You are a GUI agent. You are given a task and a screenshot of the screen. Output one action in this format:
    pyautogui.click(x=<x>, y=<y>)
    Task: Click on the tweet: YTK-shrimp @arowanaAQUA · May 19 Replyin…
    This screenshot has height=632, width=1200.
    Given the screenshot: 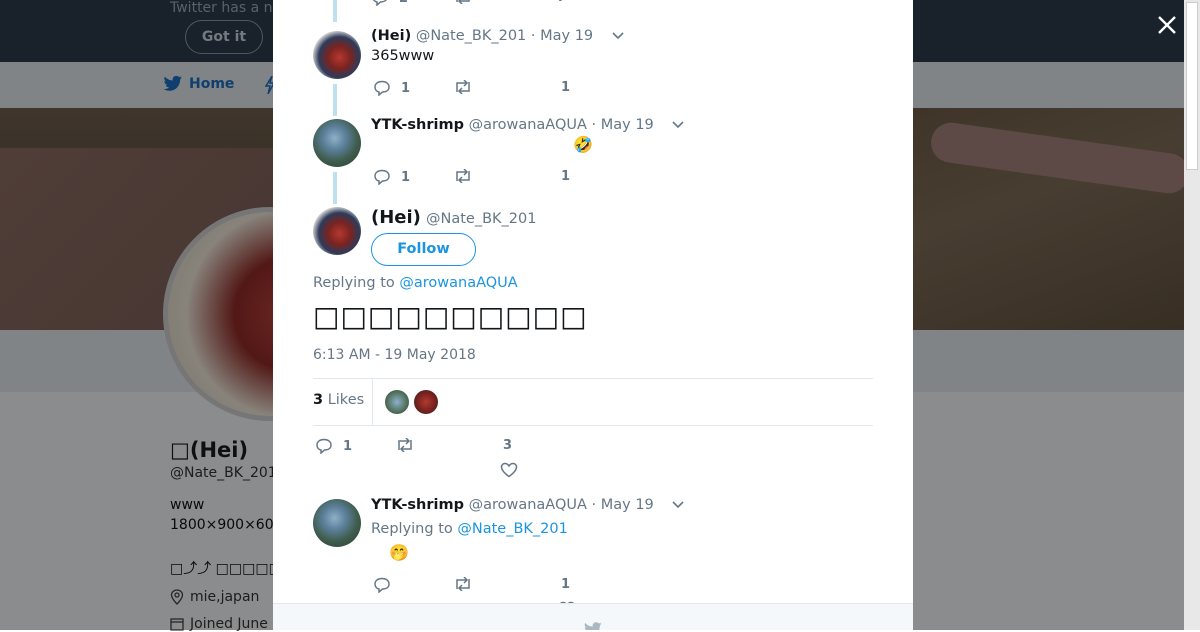 What is the action you would take?
    pyautogui.click(x=593, y=552)
    